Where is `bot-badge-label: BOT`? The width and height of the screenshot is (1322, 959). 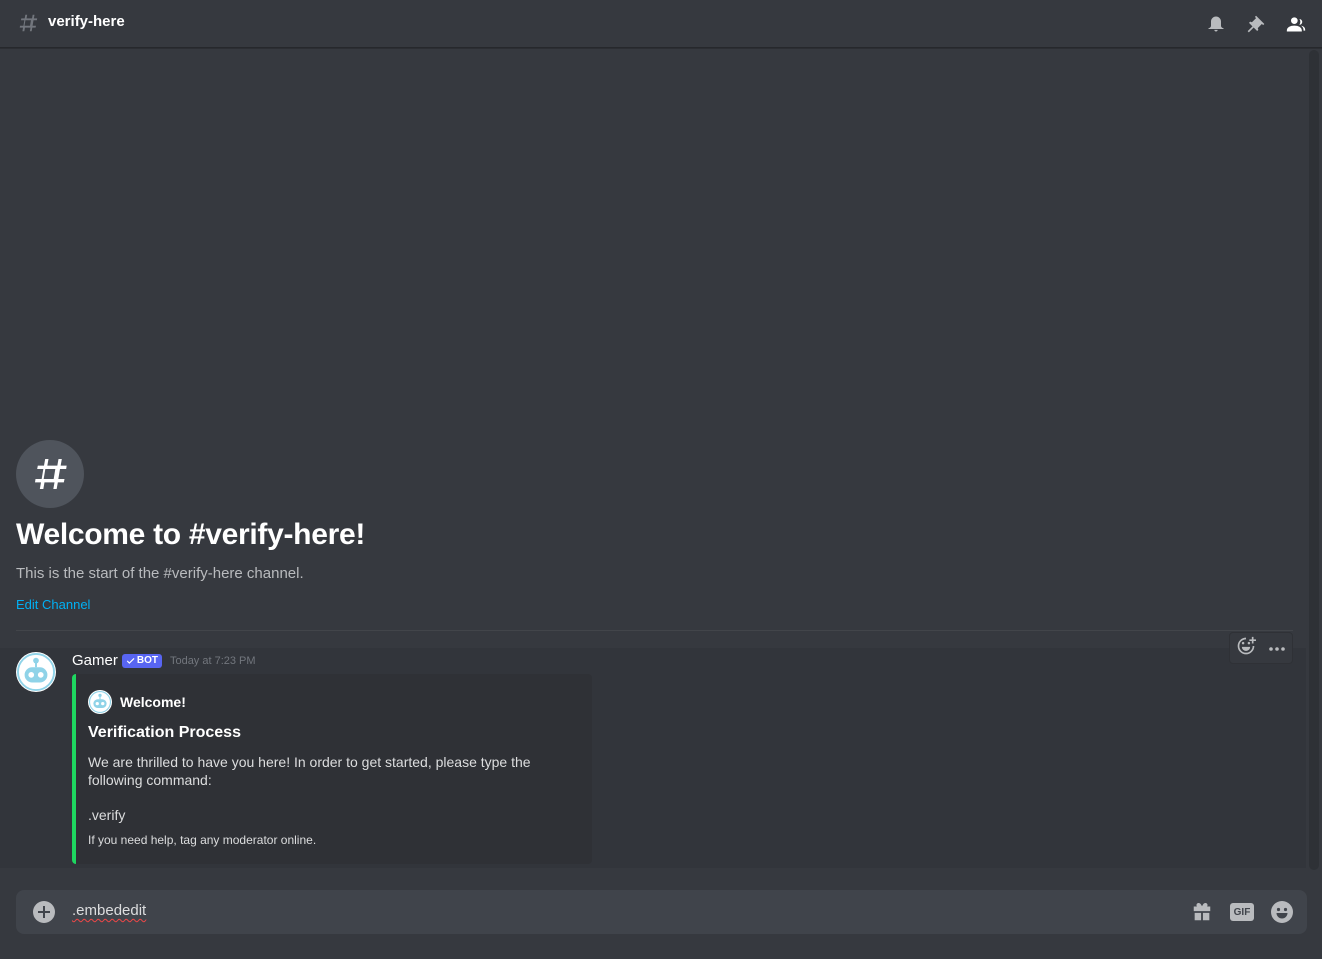 bot-badge-label: BOT is located at coordinates (147, 660).